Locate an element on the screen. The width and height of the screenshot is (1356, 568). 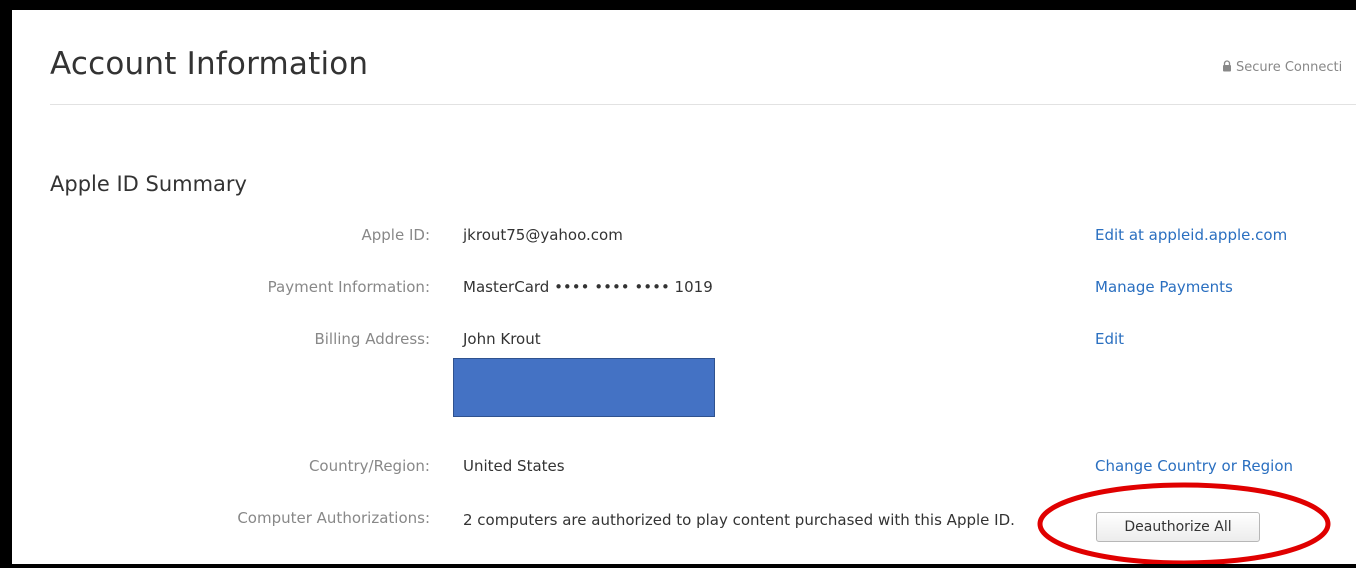
lock-icon is located at coordinates (1227, 66).